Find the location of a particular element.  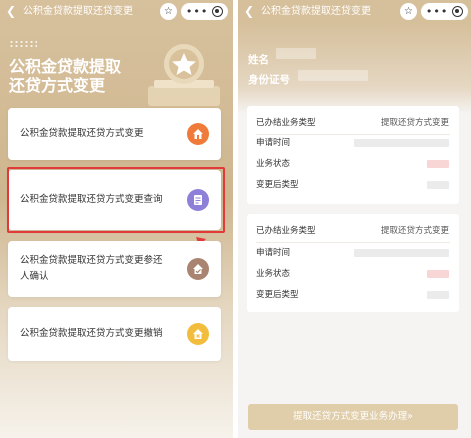

apply-change-button: 提取还贷方式变更业务办理» is located at coordinates (353, 417).